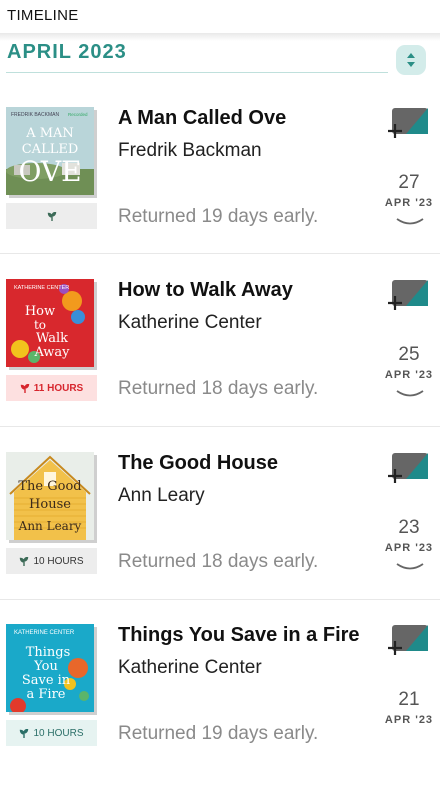  What do you see at coordinates (205, 290) in the screenshot?
I see `book-title: How to Walk Away` at bounding box center [205, 290].